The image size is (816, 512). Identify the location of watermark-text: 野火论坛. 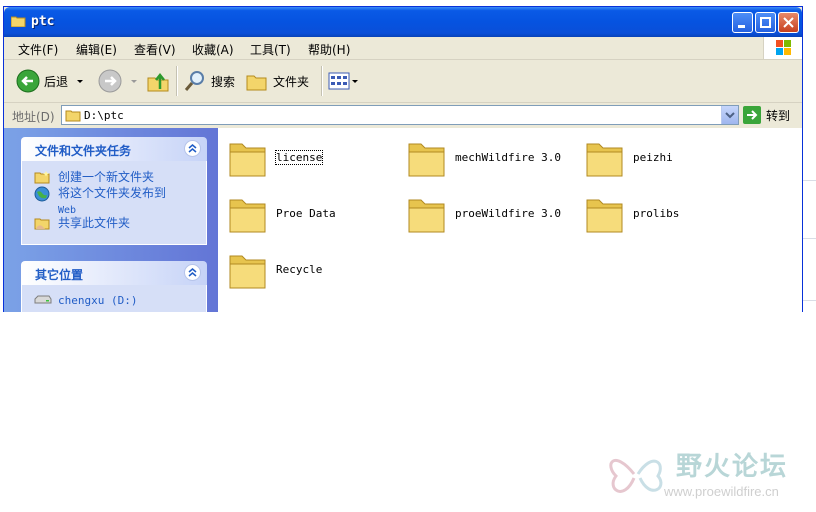
(732, 467).